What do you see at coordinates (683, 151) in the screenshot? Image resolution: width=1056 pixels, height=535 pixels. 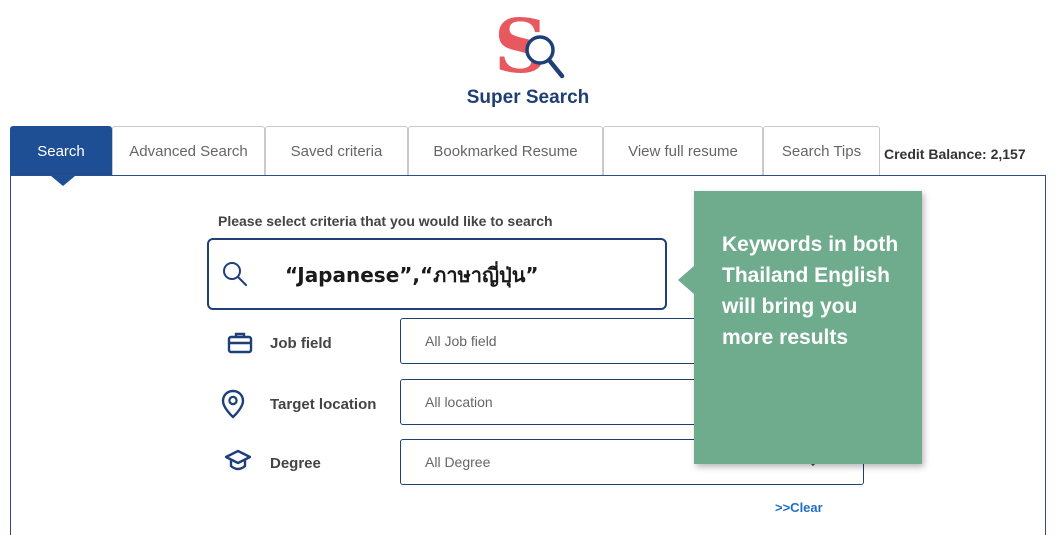 I see `tab-view-full-resume: View full resume` at bounding box center [683, 151].